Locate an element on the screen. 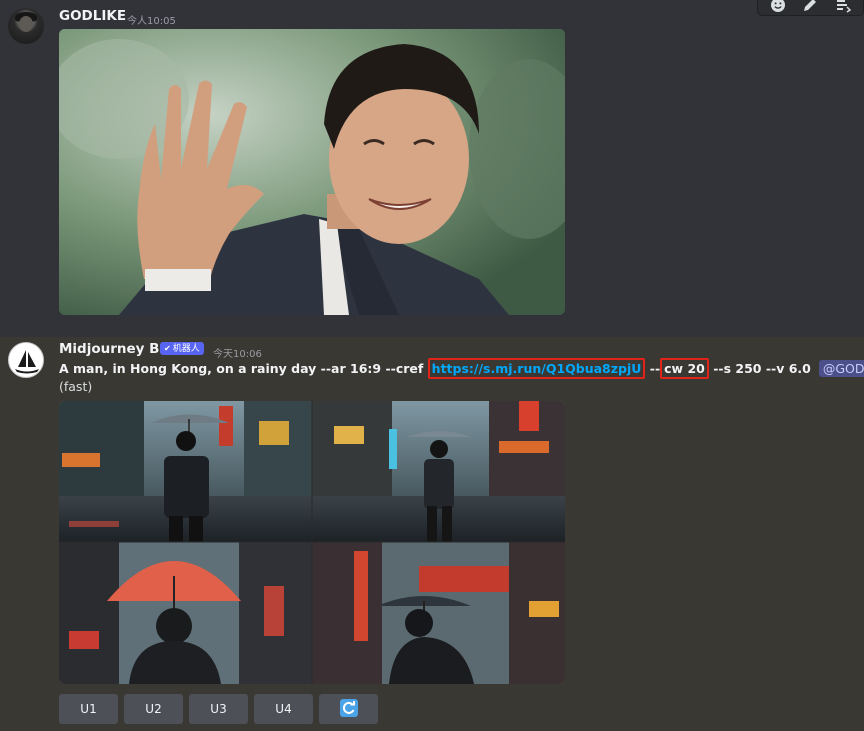  verified-check-icon: ✔ is located at coordinates (167, 348).